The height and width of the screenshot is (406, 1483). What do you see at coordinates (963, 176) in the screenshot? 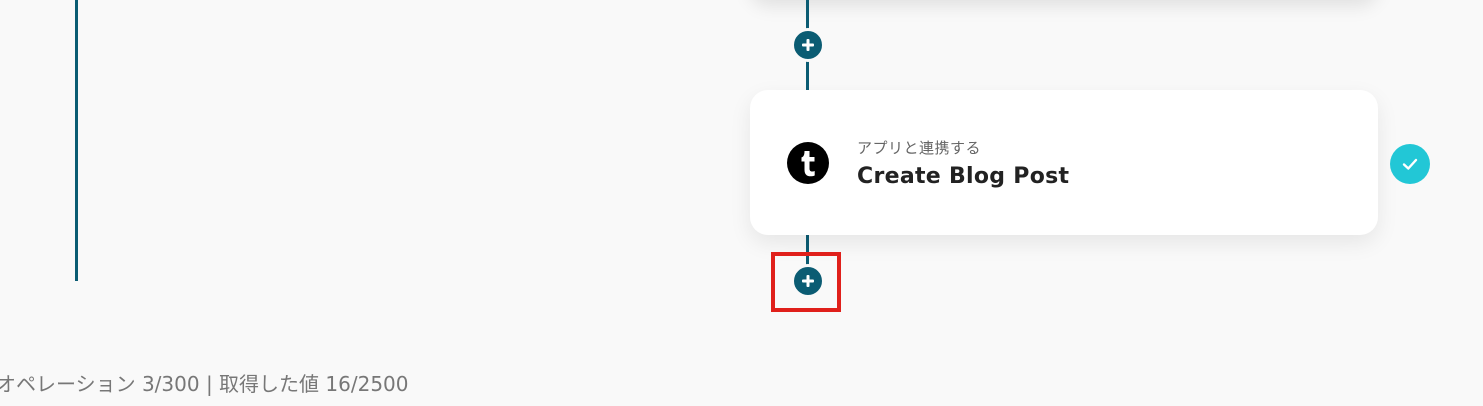
I see `step-title: Create Blog Post` at bounding box center [963, 176].